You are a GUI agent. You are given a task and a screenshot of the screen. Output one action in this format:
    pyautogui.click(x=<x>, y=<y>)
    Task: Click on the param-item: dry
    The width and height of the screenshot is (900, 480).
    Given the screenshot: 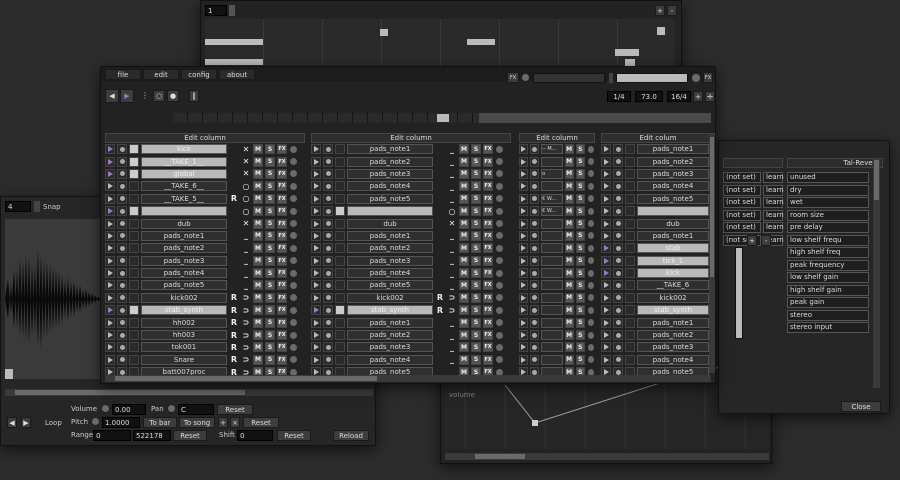 What is the action you would take?
    pyautogui.click(x=828, y=190)
    